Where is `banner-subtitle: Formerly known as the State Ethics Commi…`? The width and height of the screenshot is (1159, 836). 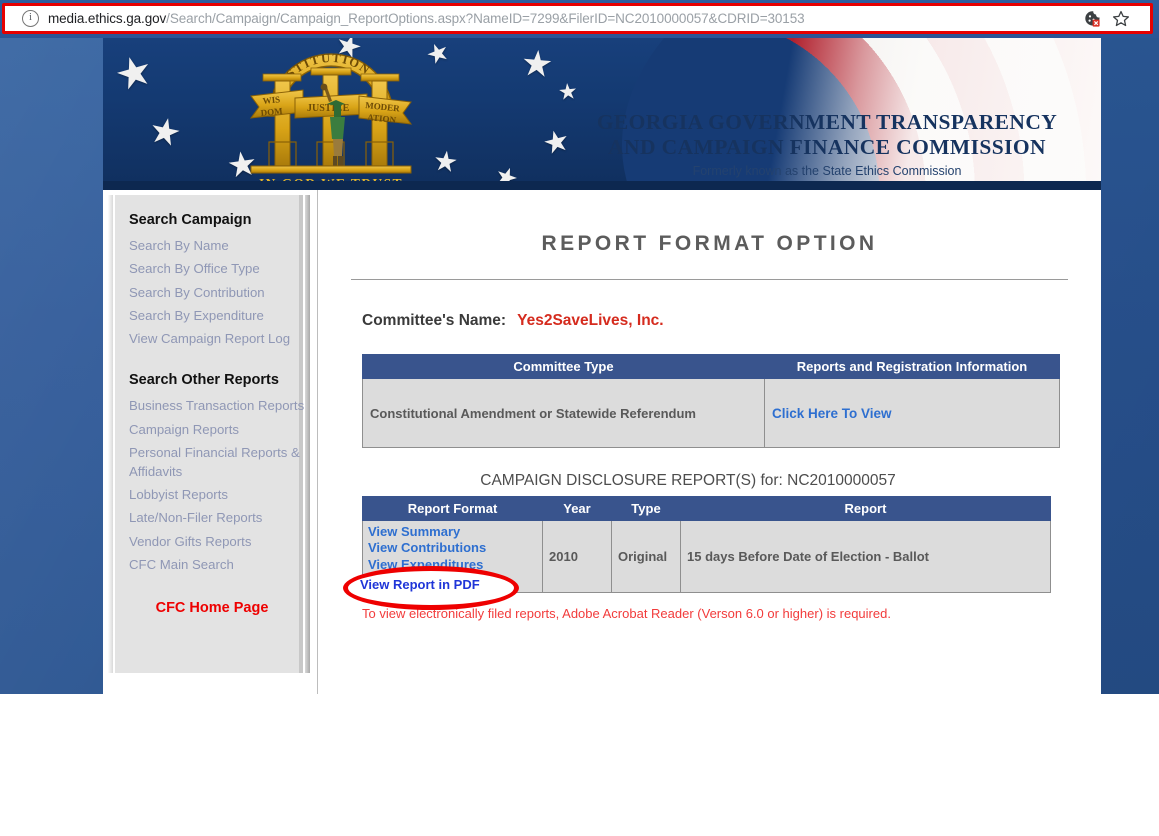 banner-subtitle: Formerly known as the State Ethics Commi… is located at coordinates (827, 171).